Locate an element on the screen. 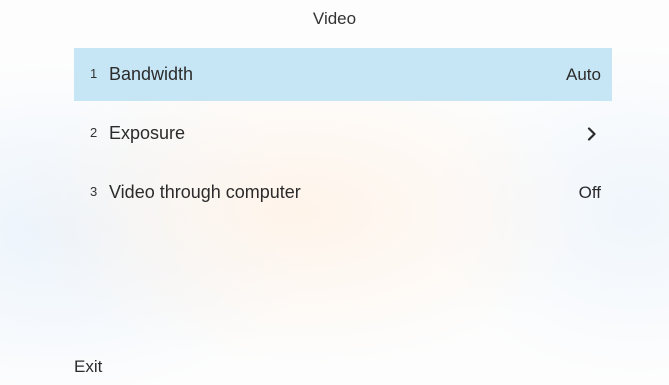 This screenshot has width=669, height=385. menu-item-exposure: 2 Exposure is located at coordinates (343, 133).